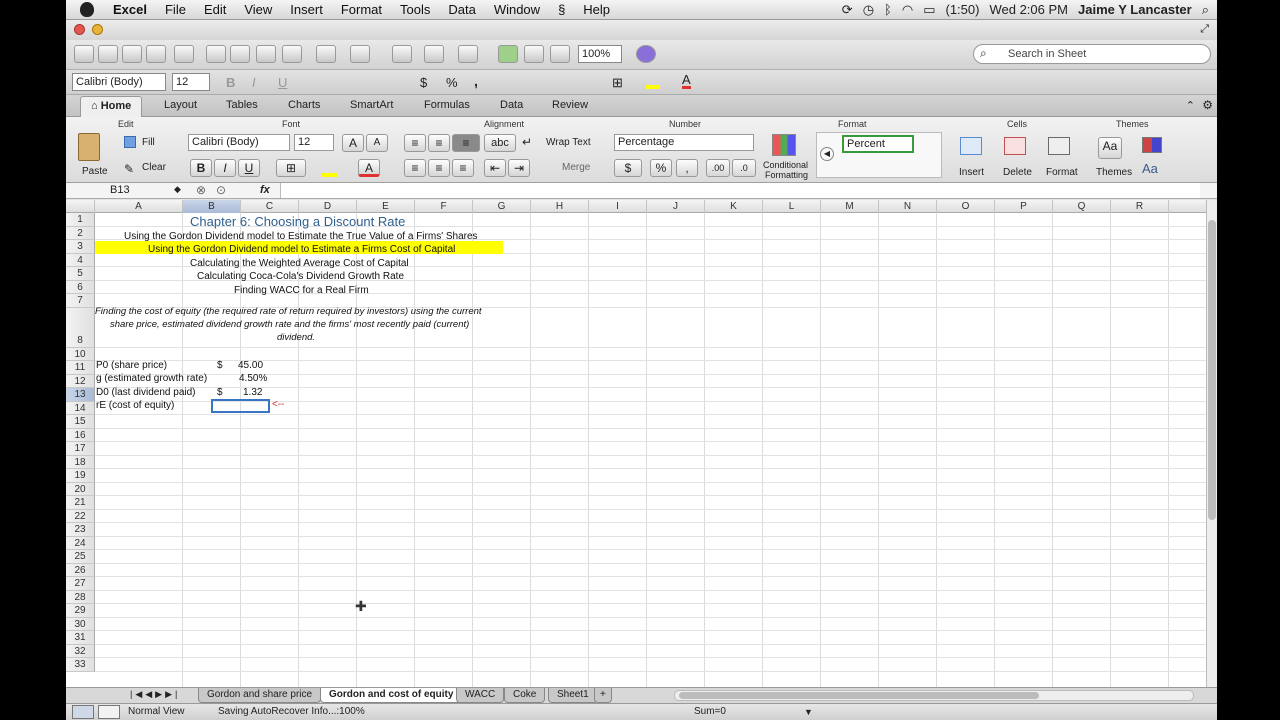 The width and height of the screenshot is (1280, 720). I want to click on fill-button: Fill, so click(148, 142).